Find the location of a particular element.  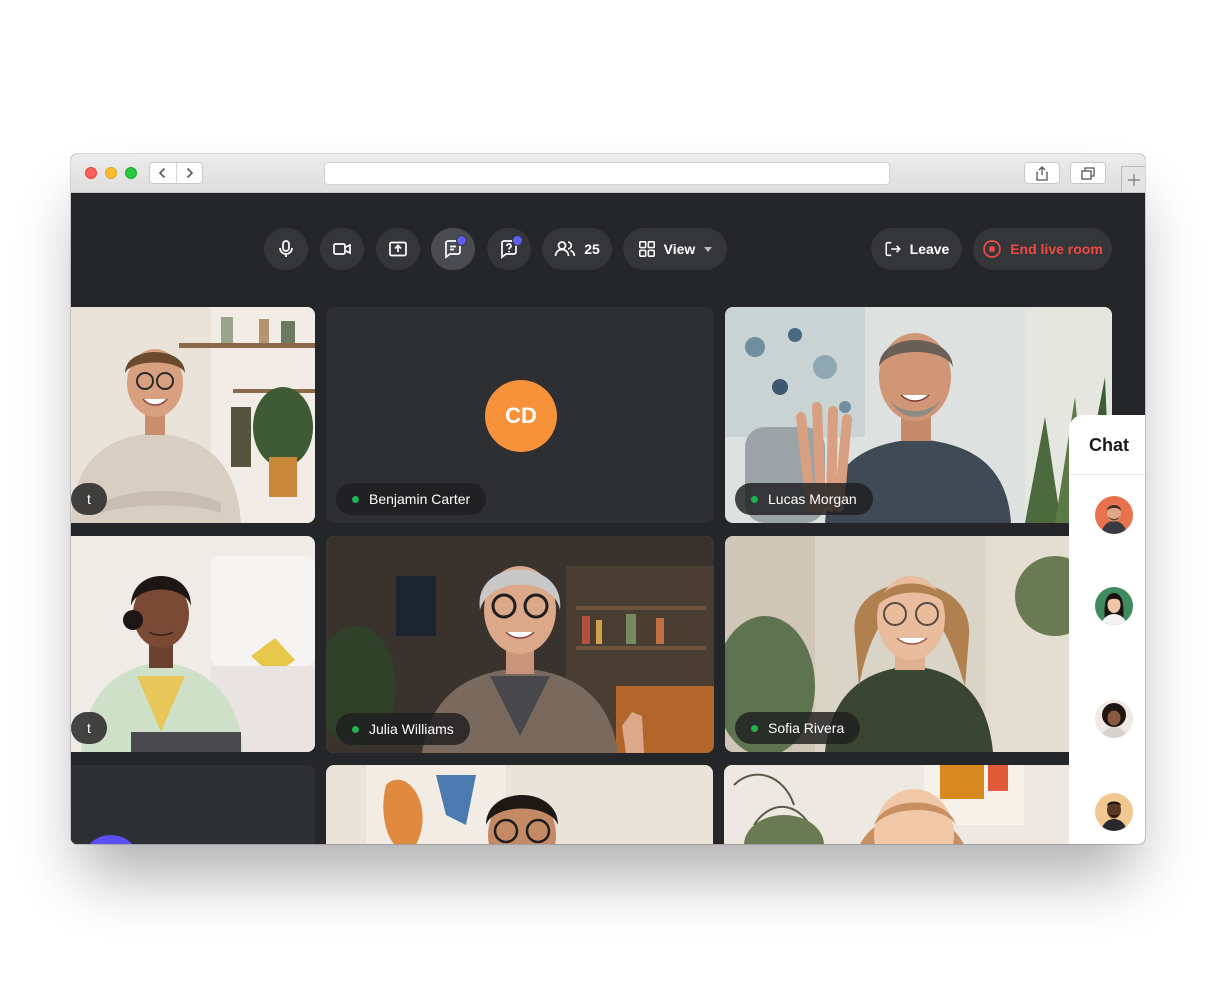

close-window-button is located at coordinates (91, 173).